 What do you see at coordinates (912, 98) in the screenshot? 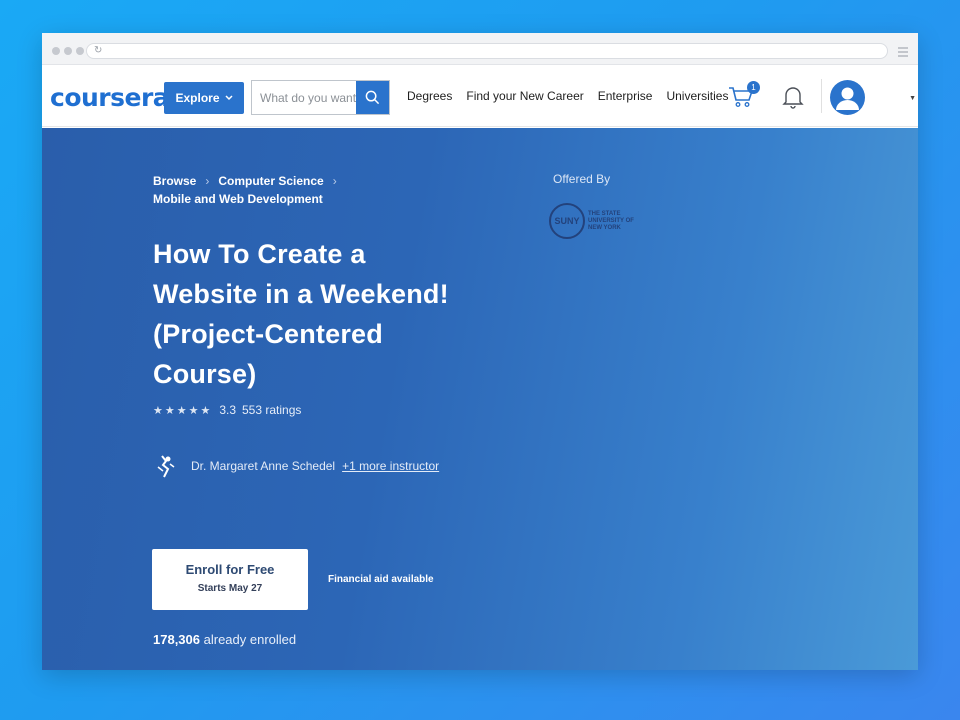
I see `account-chevron-down-icon: ▼` at bounding box center [912, 98].